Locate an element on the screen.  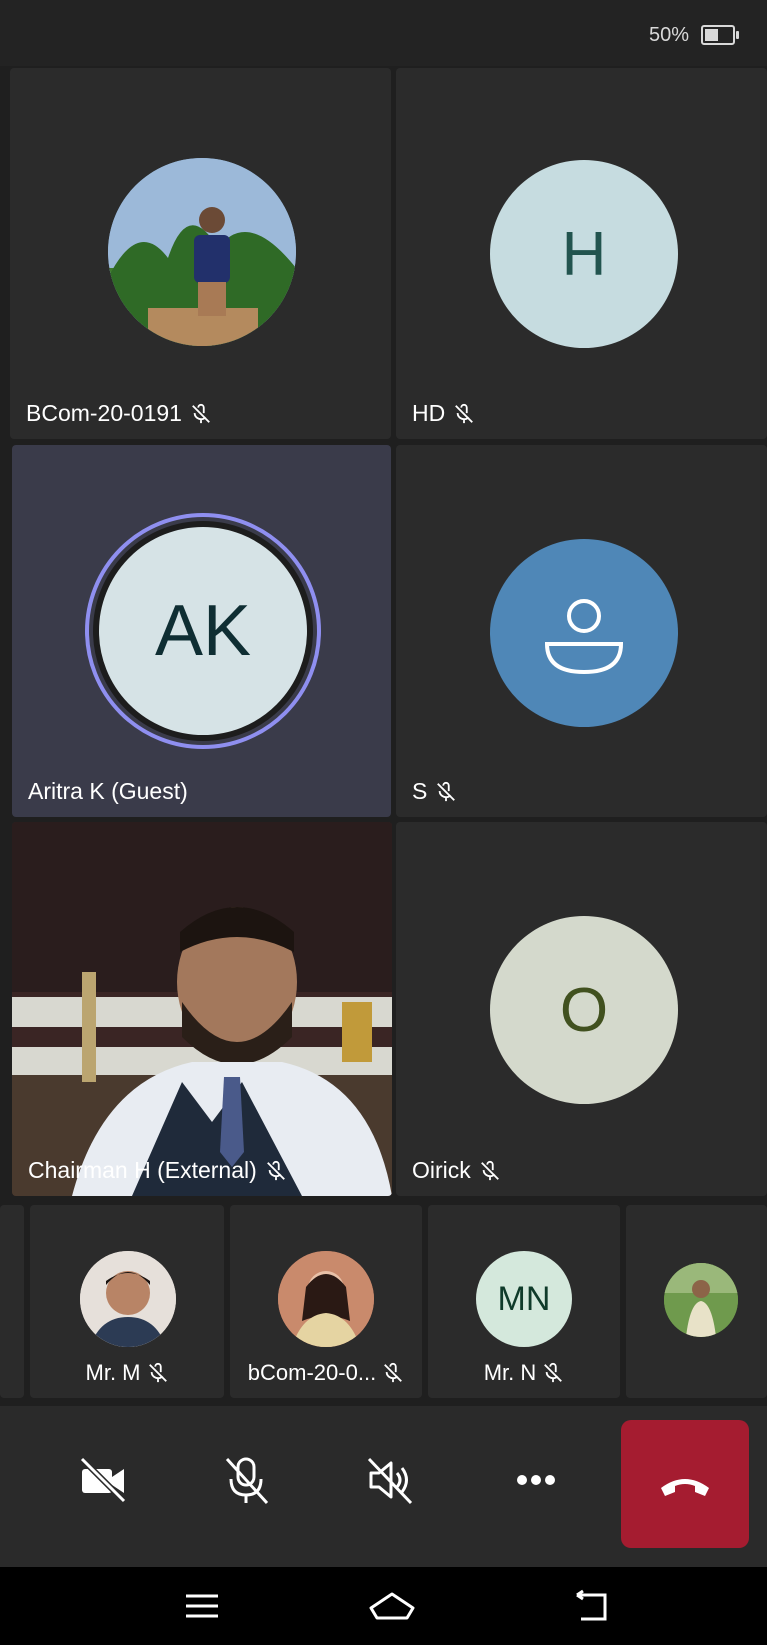
participant-tile-active: AK Aritra K (Guest) is located at coordinates (201, 631).